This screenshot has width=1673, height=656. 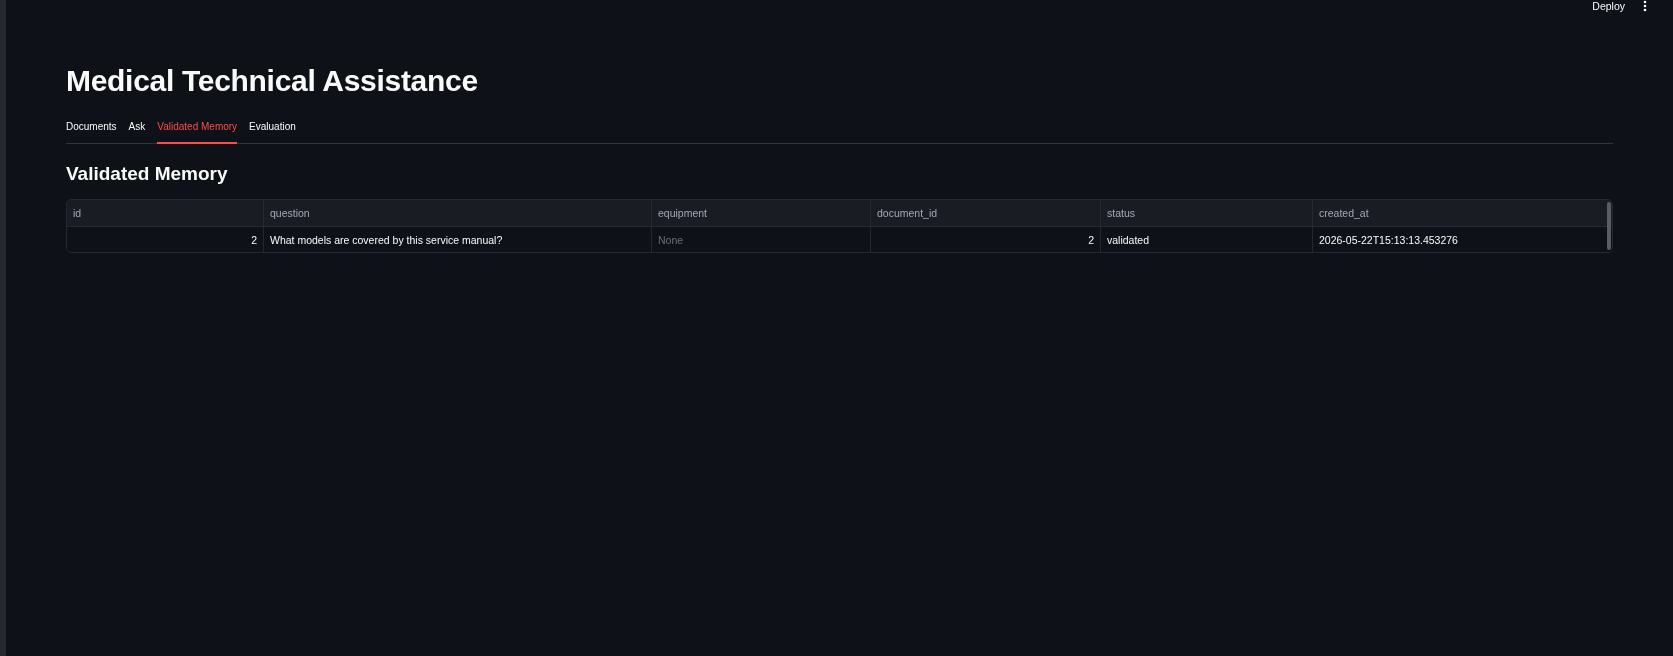 I want to click on column-header: created_at, so click(x=1462, y=213).